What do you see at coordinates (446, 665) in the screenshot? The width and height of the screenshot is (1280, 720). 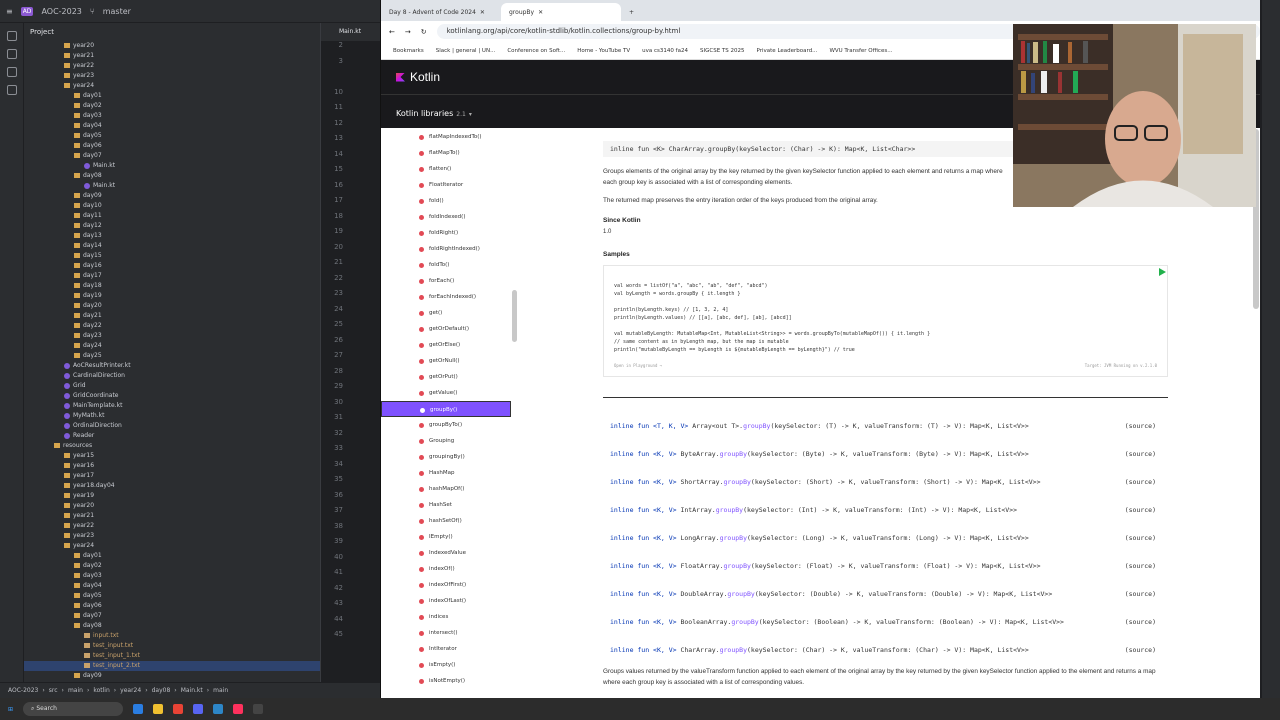 I see `nav-item: isEmpty()` at bounding box center [446, 665].